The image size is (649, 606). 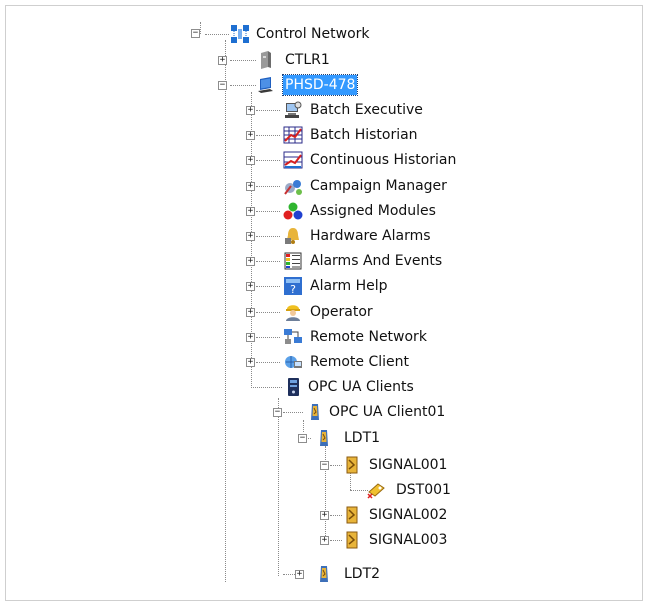 I want to click on alarms-and-events-icon, so click(x=293, y=261).